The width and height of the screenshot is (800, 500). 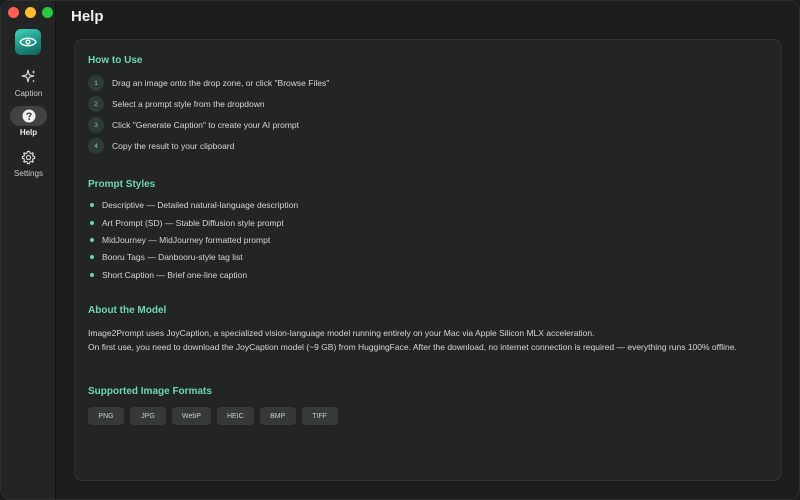 What do you see at coordinates (96, 104) in the screenshot?
I see `step-number: 2` at bounding box center [96, 104].